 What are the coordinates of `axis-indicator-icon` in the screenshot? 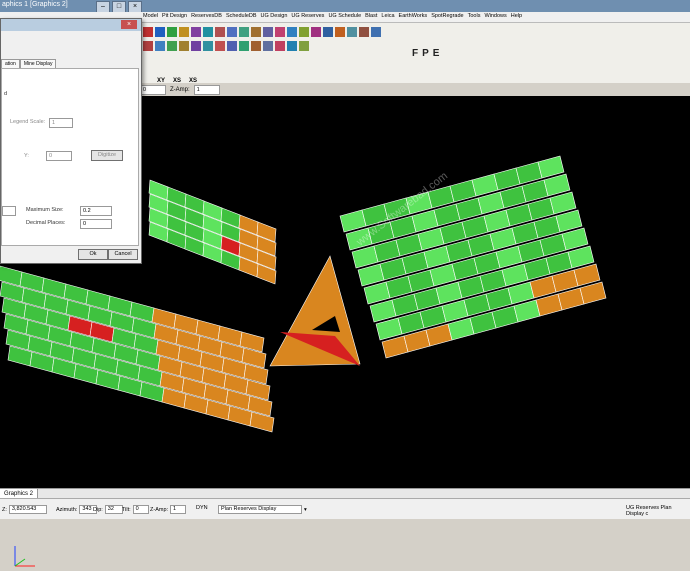 It's located at (25, 556).